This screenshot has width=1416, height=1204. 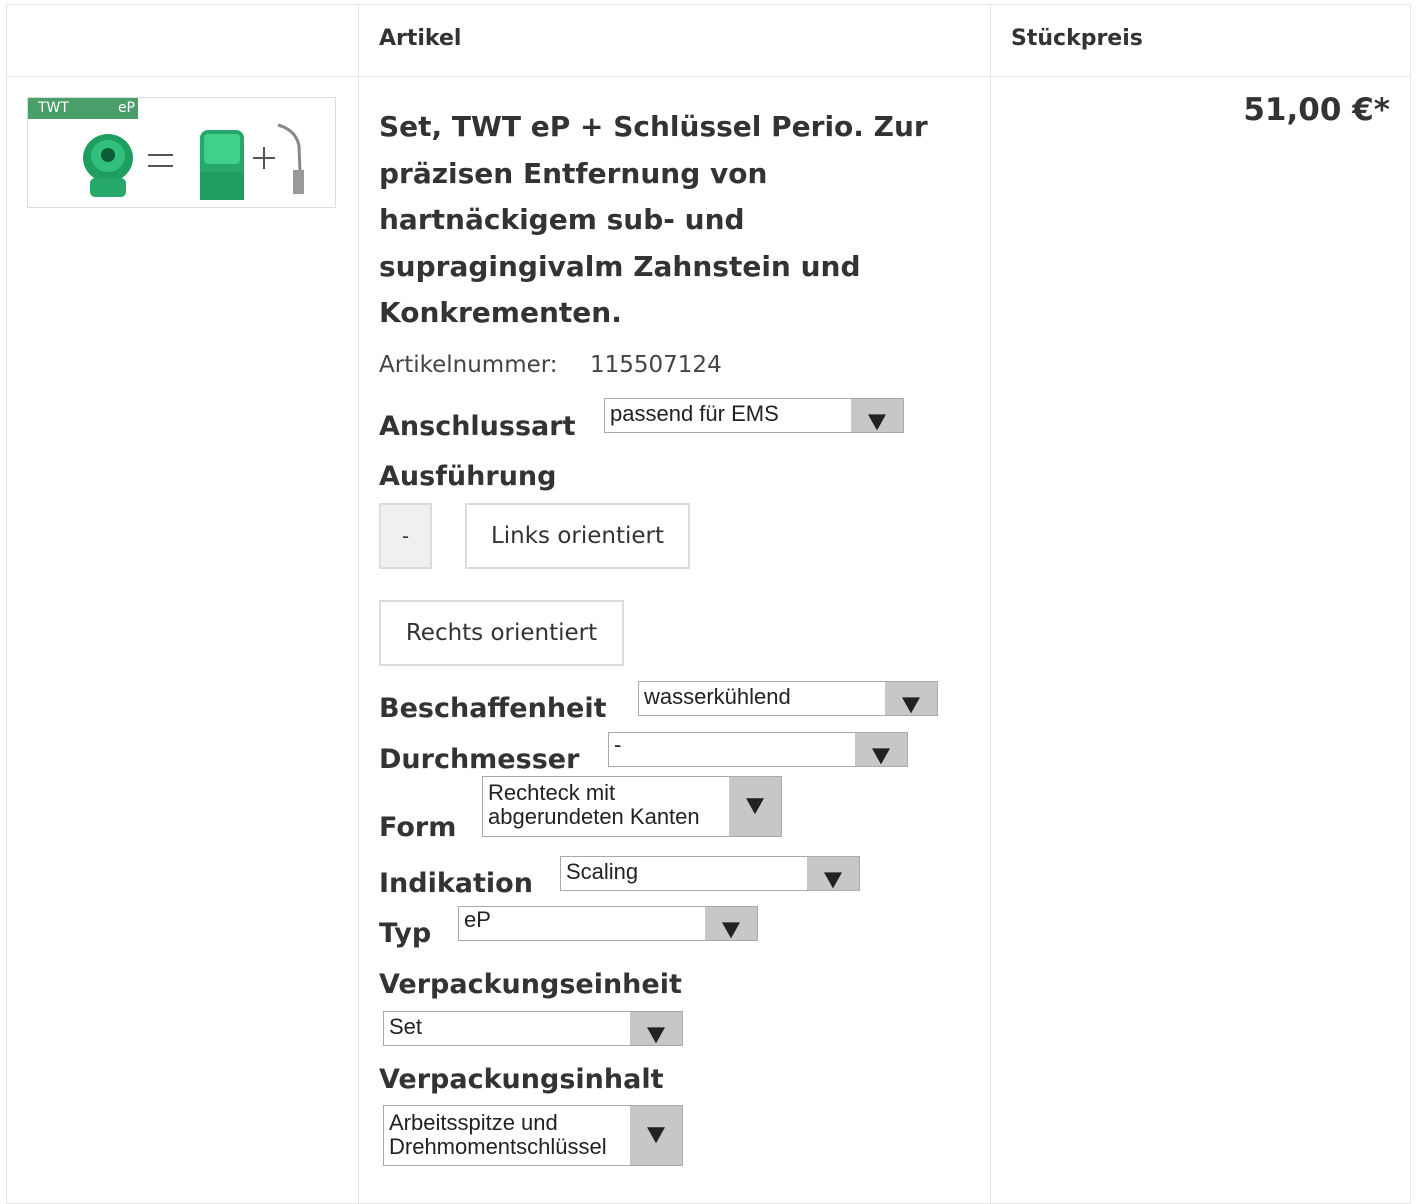 What do you see at coordinates (708, 76) in the screenshot?
I see `header-divider` at bounding box center [708, 76].